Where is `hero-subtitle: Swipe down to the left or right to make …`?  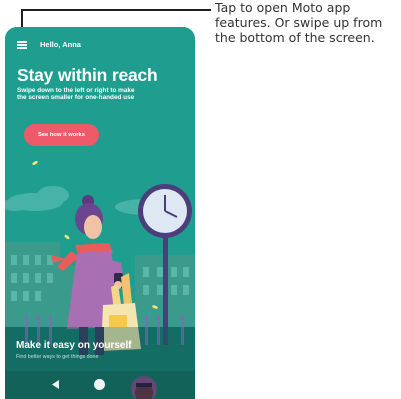 hero-subtitle: Swipe down to the left or right to make … is located at coordinates (103, 94).